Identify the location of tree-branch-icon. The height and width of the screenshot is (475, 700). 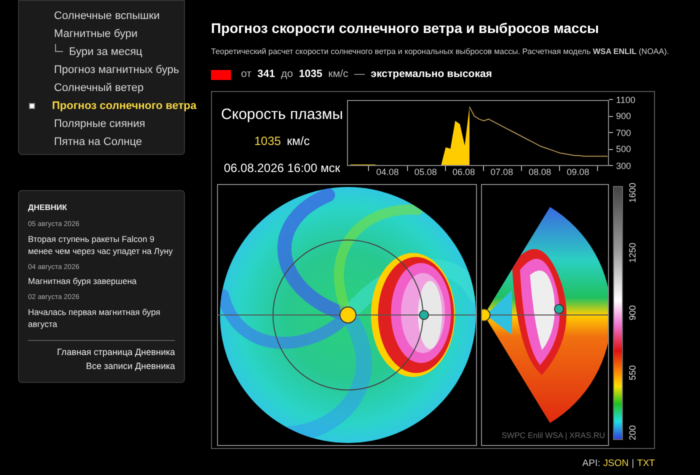
(59, 48).